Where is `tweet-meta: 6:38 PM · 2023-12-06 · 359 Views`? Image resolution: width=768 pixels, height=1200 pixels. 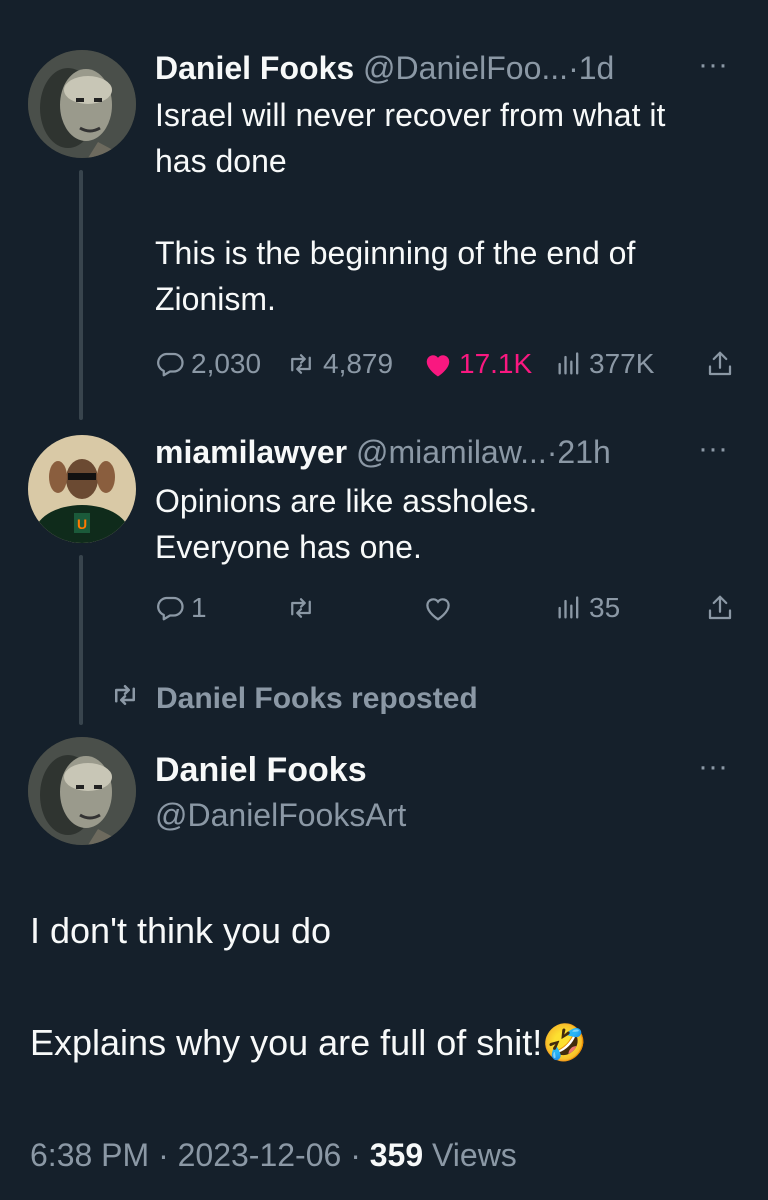 tweet-meta: 6:38 PM · 2023-12-06 · 359 Views is located at coordinates (273, 1155).